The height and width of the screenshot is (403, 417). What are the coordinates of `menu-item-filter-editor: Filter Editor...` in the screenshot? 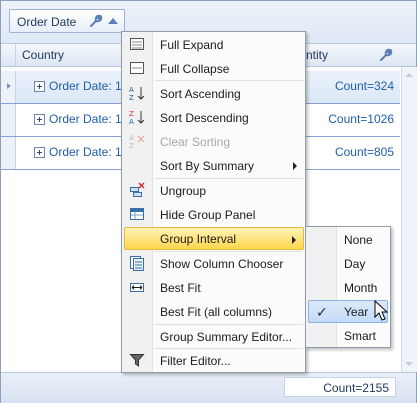 It's located at (214, 360).